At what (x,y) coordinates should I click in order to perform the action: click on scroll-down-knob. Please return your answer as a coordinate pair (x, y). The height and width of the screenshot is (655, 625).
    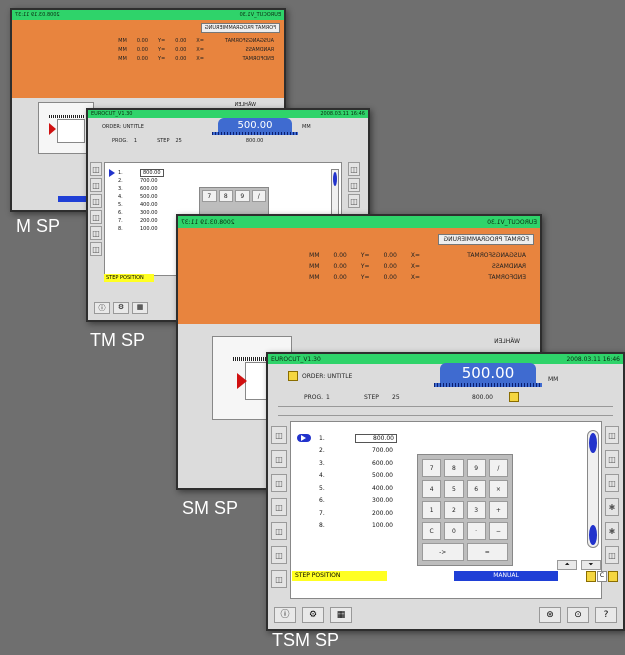
    Looking at the image, I should click on (593, 535).